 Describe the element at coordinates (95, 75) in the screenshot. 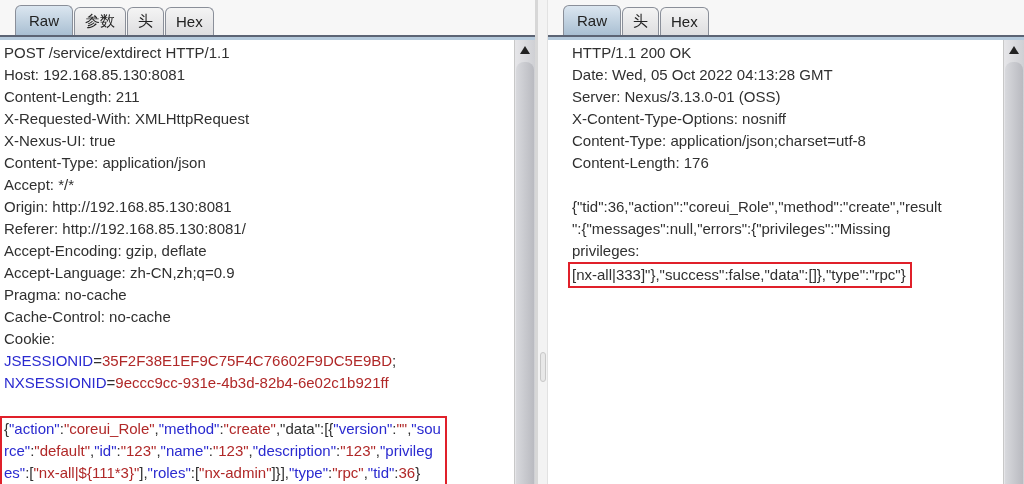

I see `header-line: Host: 192.168.85.130:8081` at that location.